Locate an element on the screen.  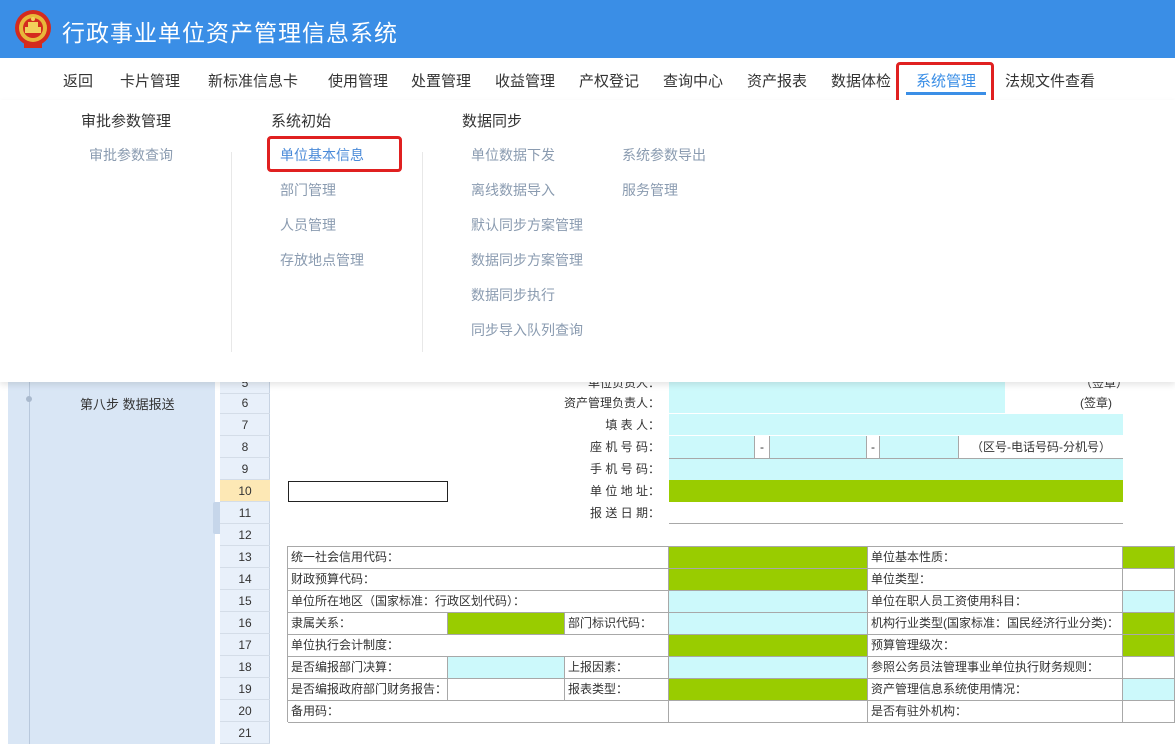
input-asset-manager is located at coordinates (837, 403).